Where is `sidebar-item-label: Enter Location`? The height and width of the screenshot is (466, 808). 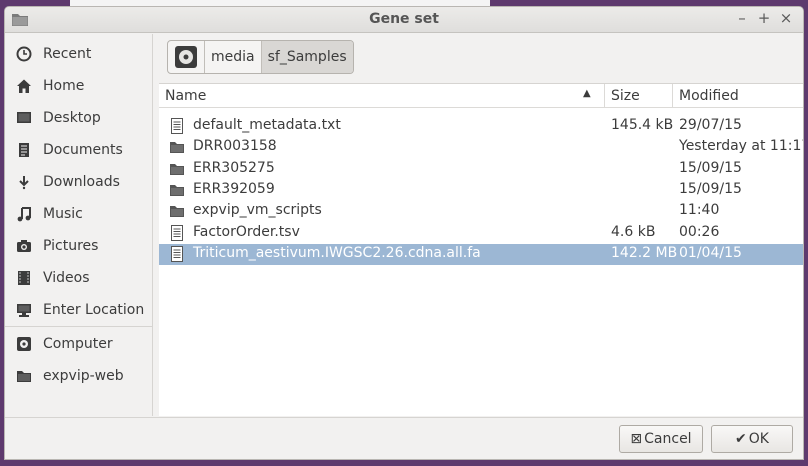 sidebar-item-label: Enter Location is located at coordinates (94, 310).